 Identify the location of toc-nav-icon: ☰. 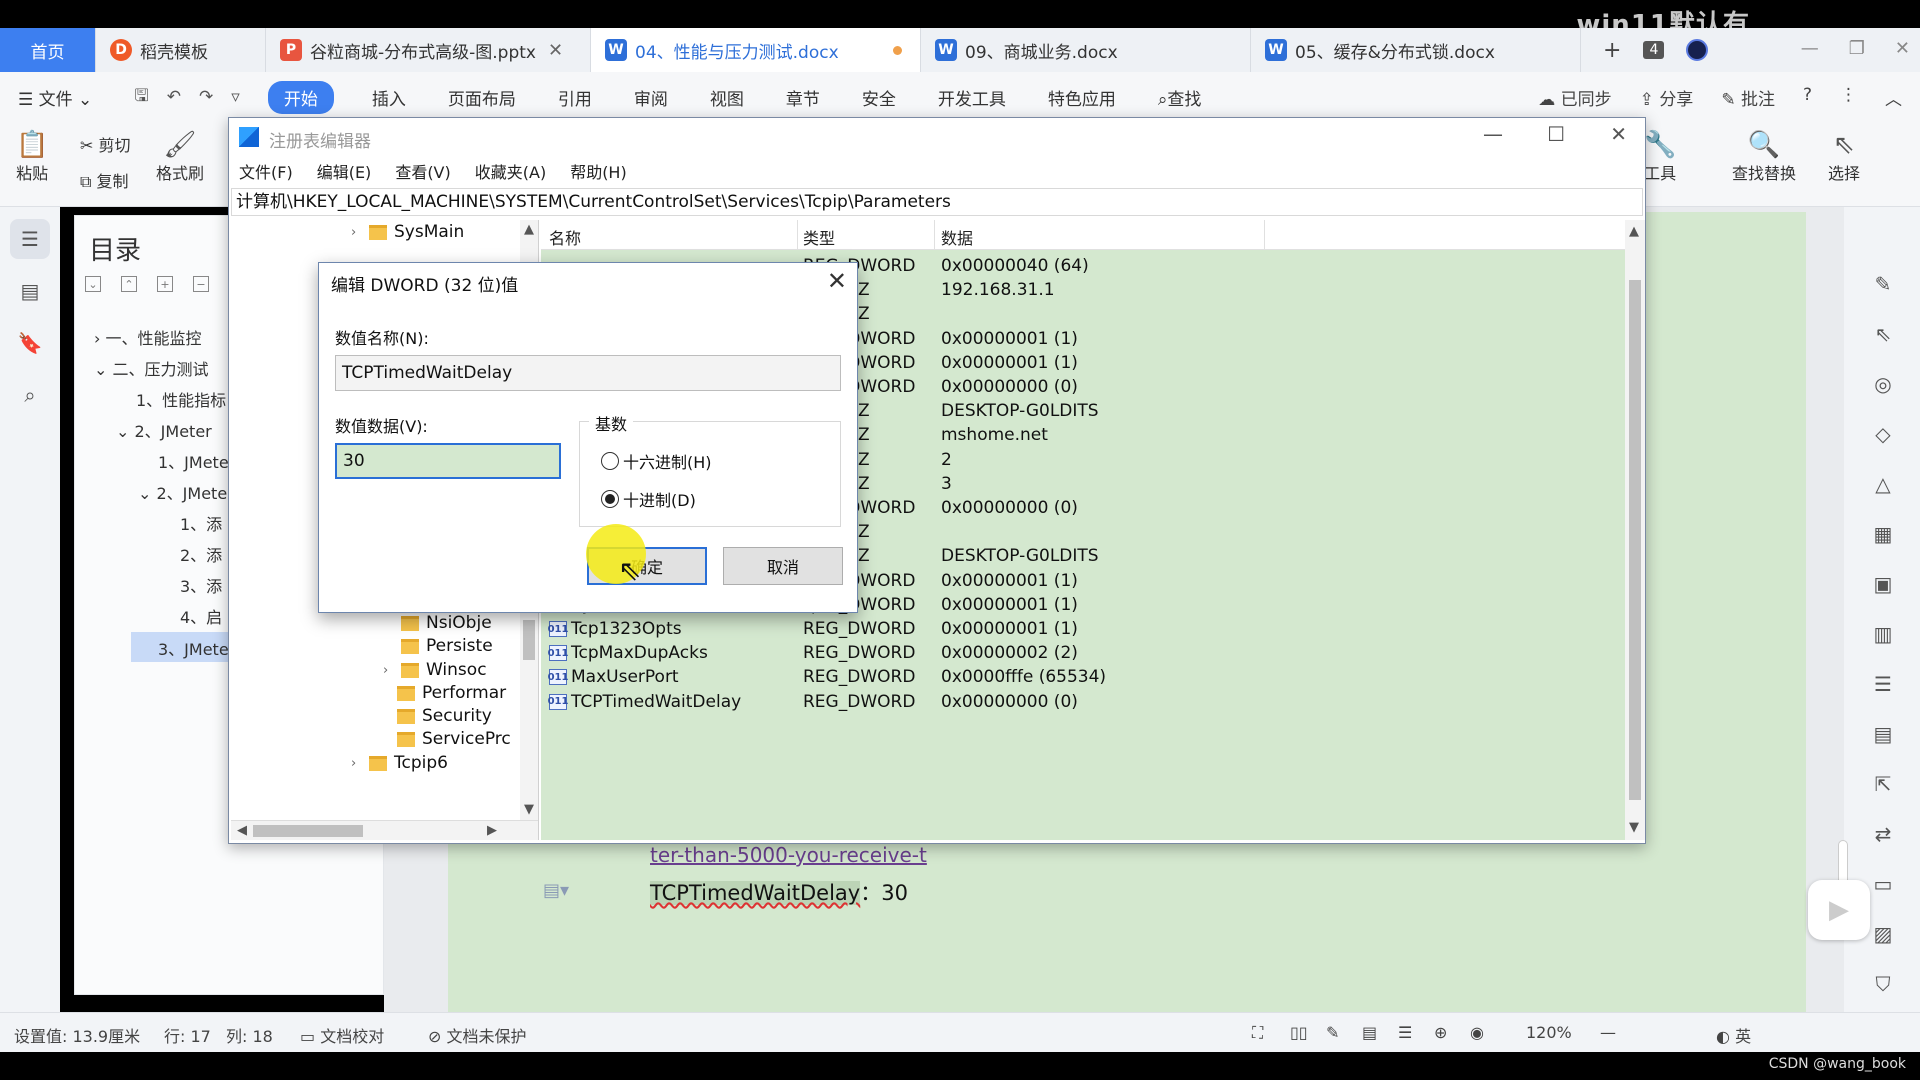
(30, 239).